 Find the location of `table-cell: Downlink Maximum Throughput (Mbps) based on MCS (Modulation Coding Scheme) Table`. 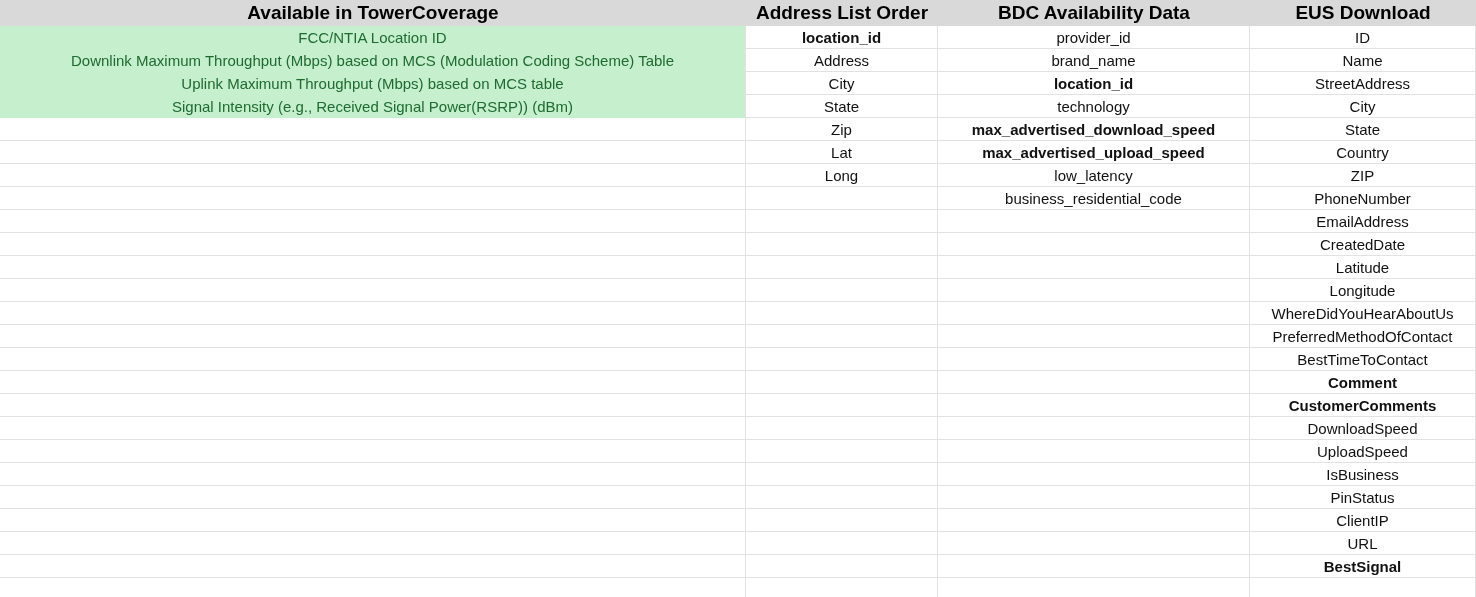

table-cell: Downlink Maximum Throughput (Mbps) based on MCS (Modulation Coding Scheme) Table is located at coordinates (373, 60).